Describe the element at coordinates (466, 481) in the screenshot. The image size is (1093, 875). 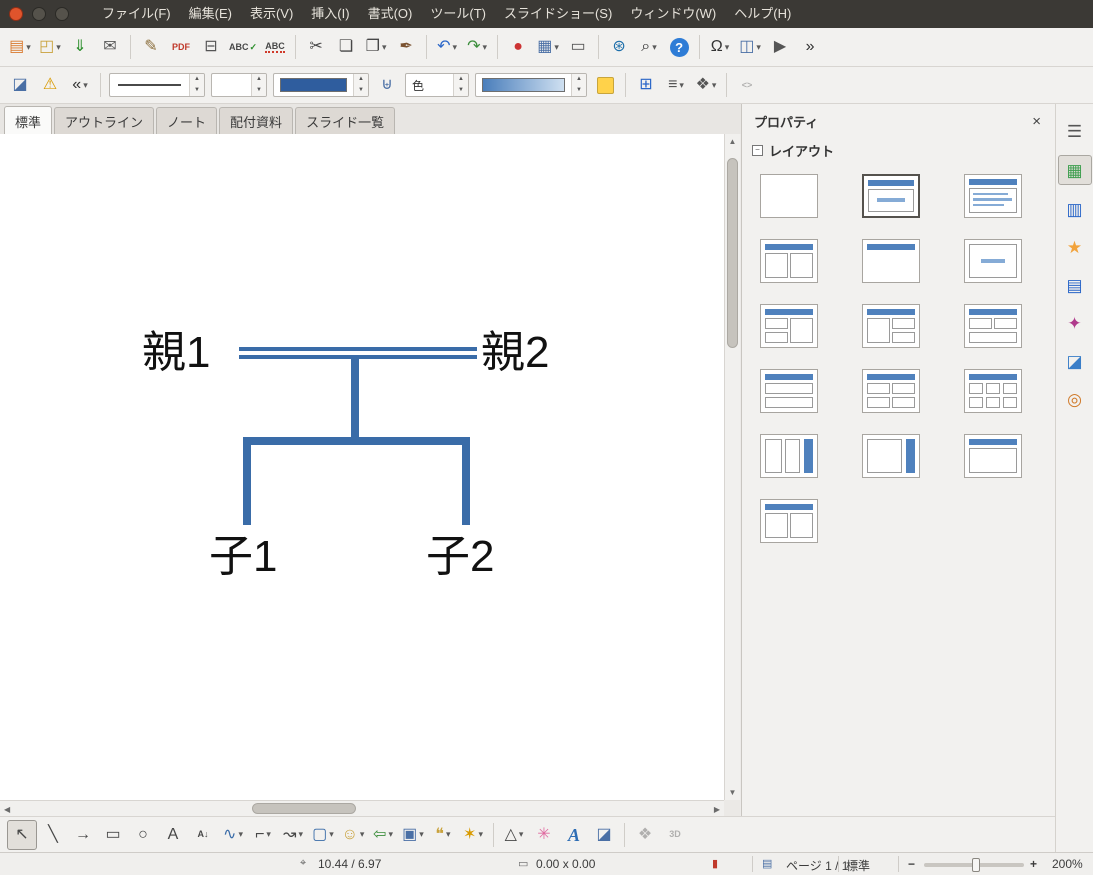
I see `child2-drop-line` at that location.